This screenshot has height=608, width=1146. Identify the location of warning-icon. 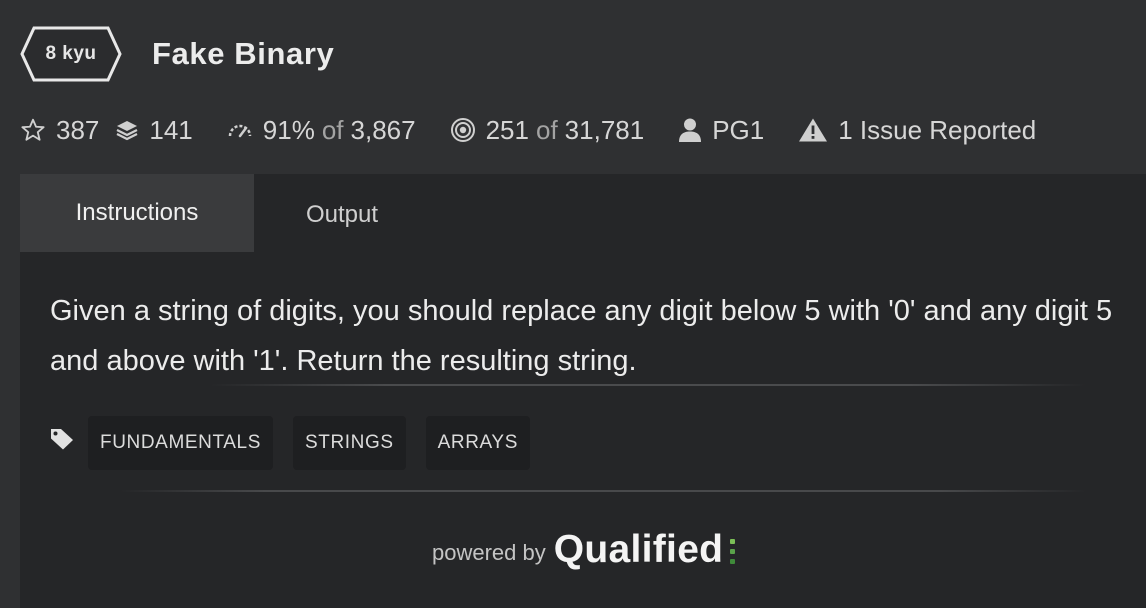
(813, 130).